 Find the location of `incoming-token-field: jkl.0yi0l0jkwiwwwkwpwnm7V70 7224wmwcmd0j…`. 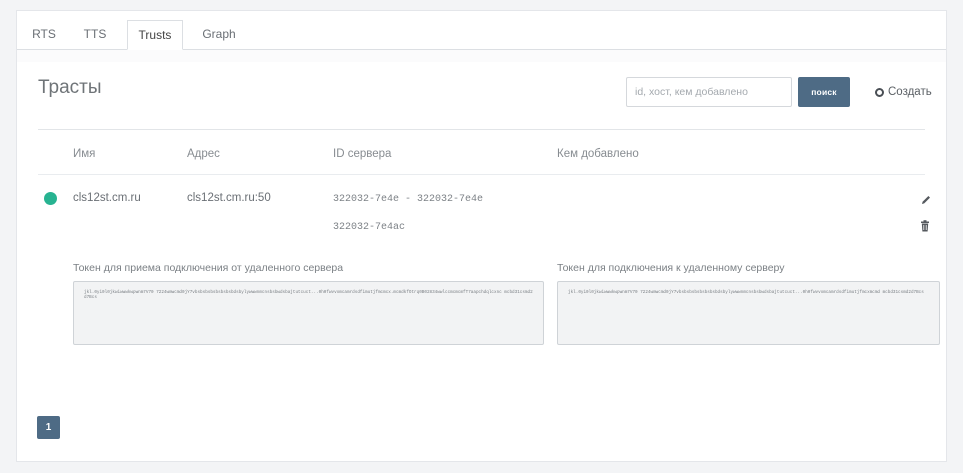

incoming-token-field: jkl.0yi0l0jkwiwwwkwpwnm7V70 7224wmwcmd0j… is located at coordinates (308, 313).